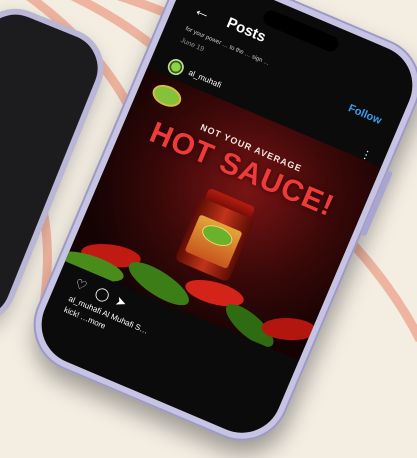 This screenshot has width=417, height=458. I want to click on heart-icon: ♡, so click(81, 285).